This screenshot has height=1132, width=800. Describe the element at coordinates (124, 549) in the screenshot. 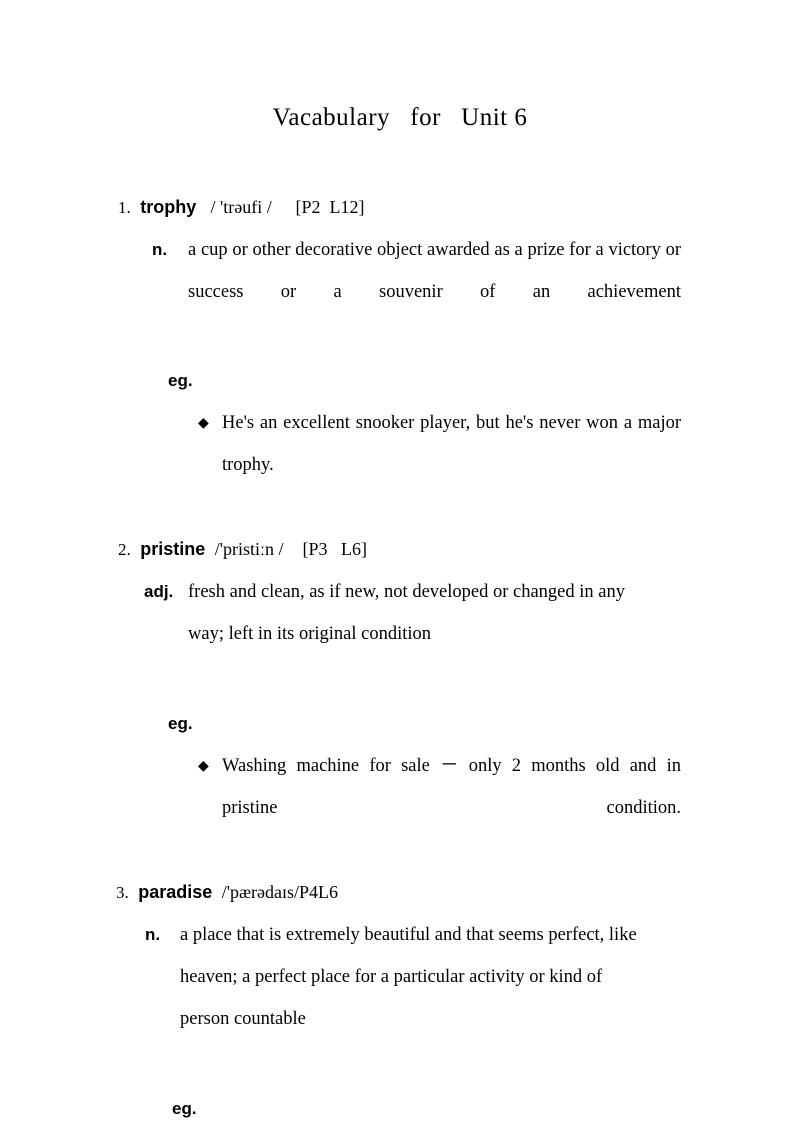

I see `entry-number: 2.` at that location.